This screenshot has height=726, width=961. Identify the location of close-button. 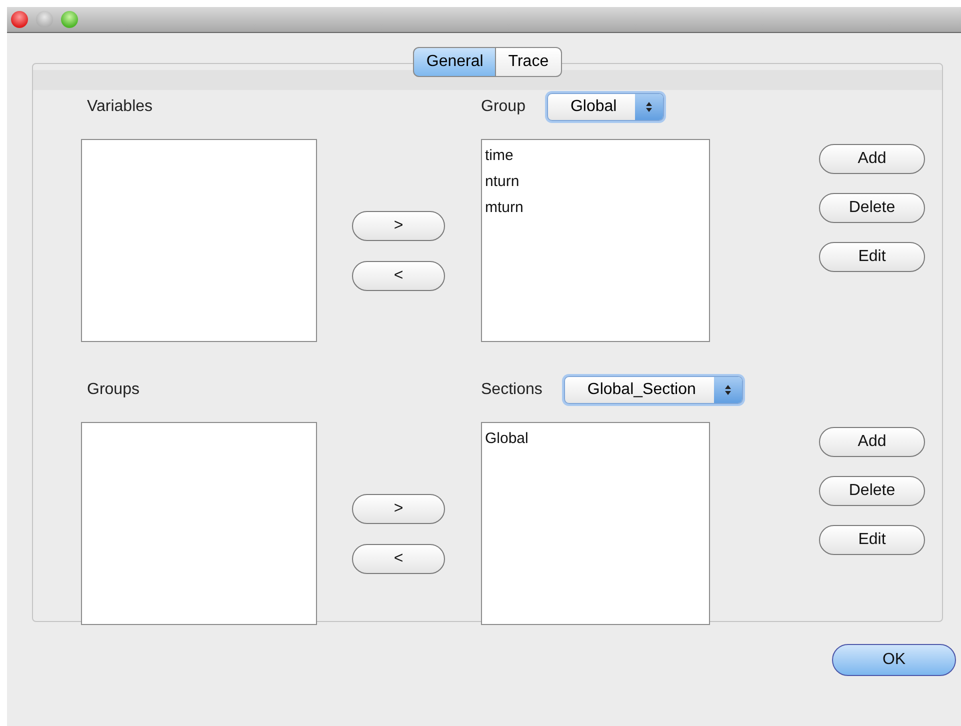
(19, 19).